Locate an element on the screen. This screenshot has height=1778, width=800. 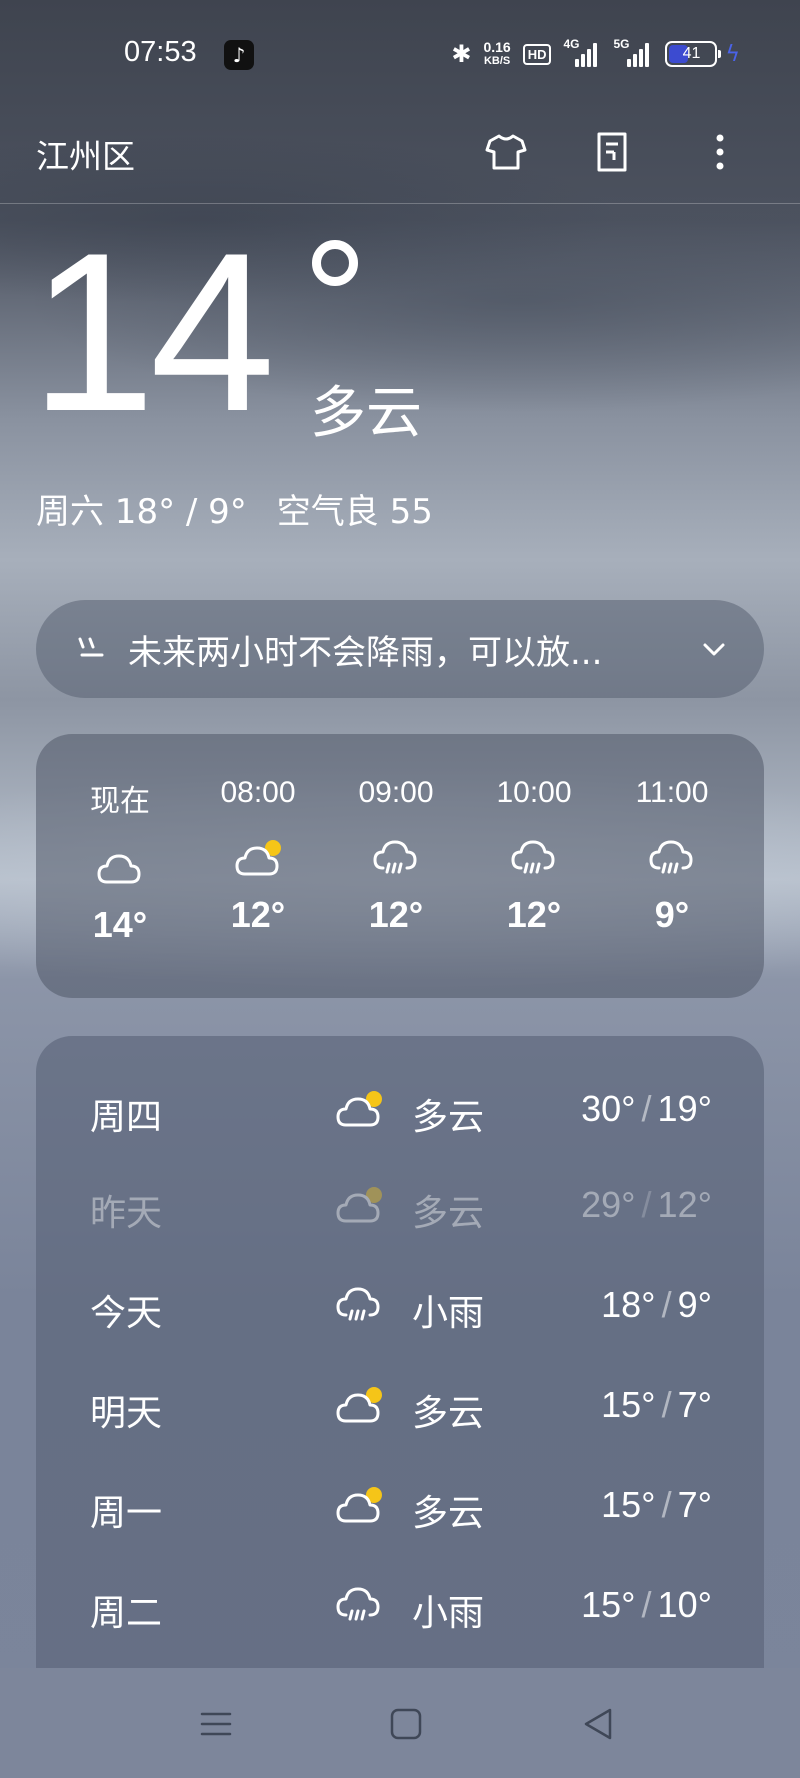
hourly-time: 现在 is located at coordinates (120, 801).